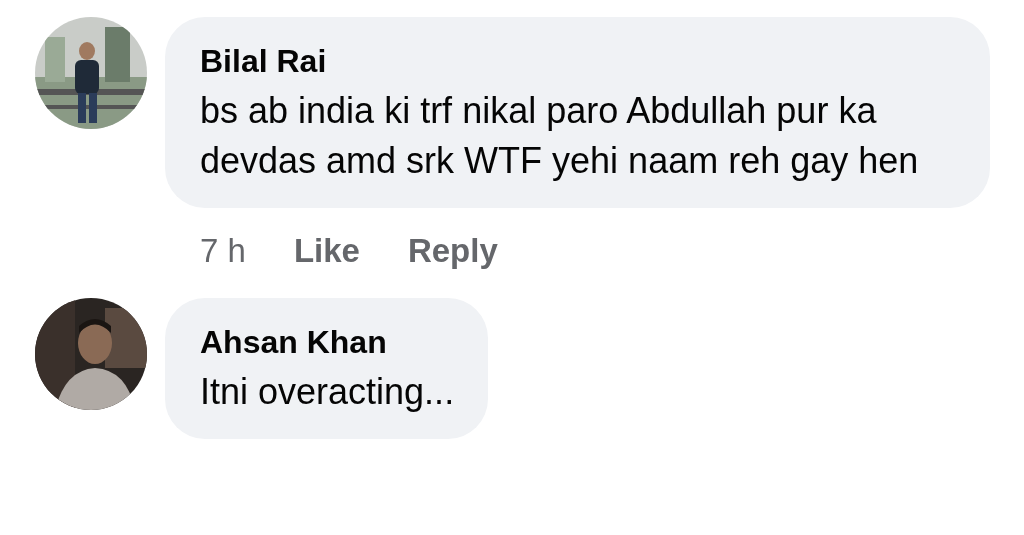 This screenshot has width=1024, height=535. I want to click on reply-link: Reply, so click(452, 251).